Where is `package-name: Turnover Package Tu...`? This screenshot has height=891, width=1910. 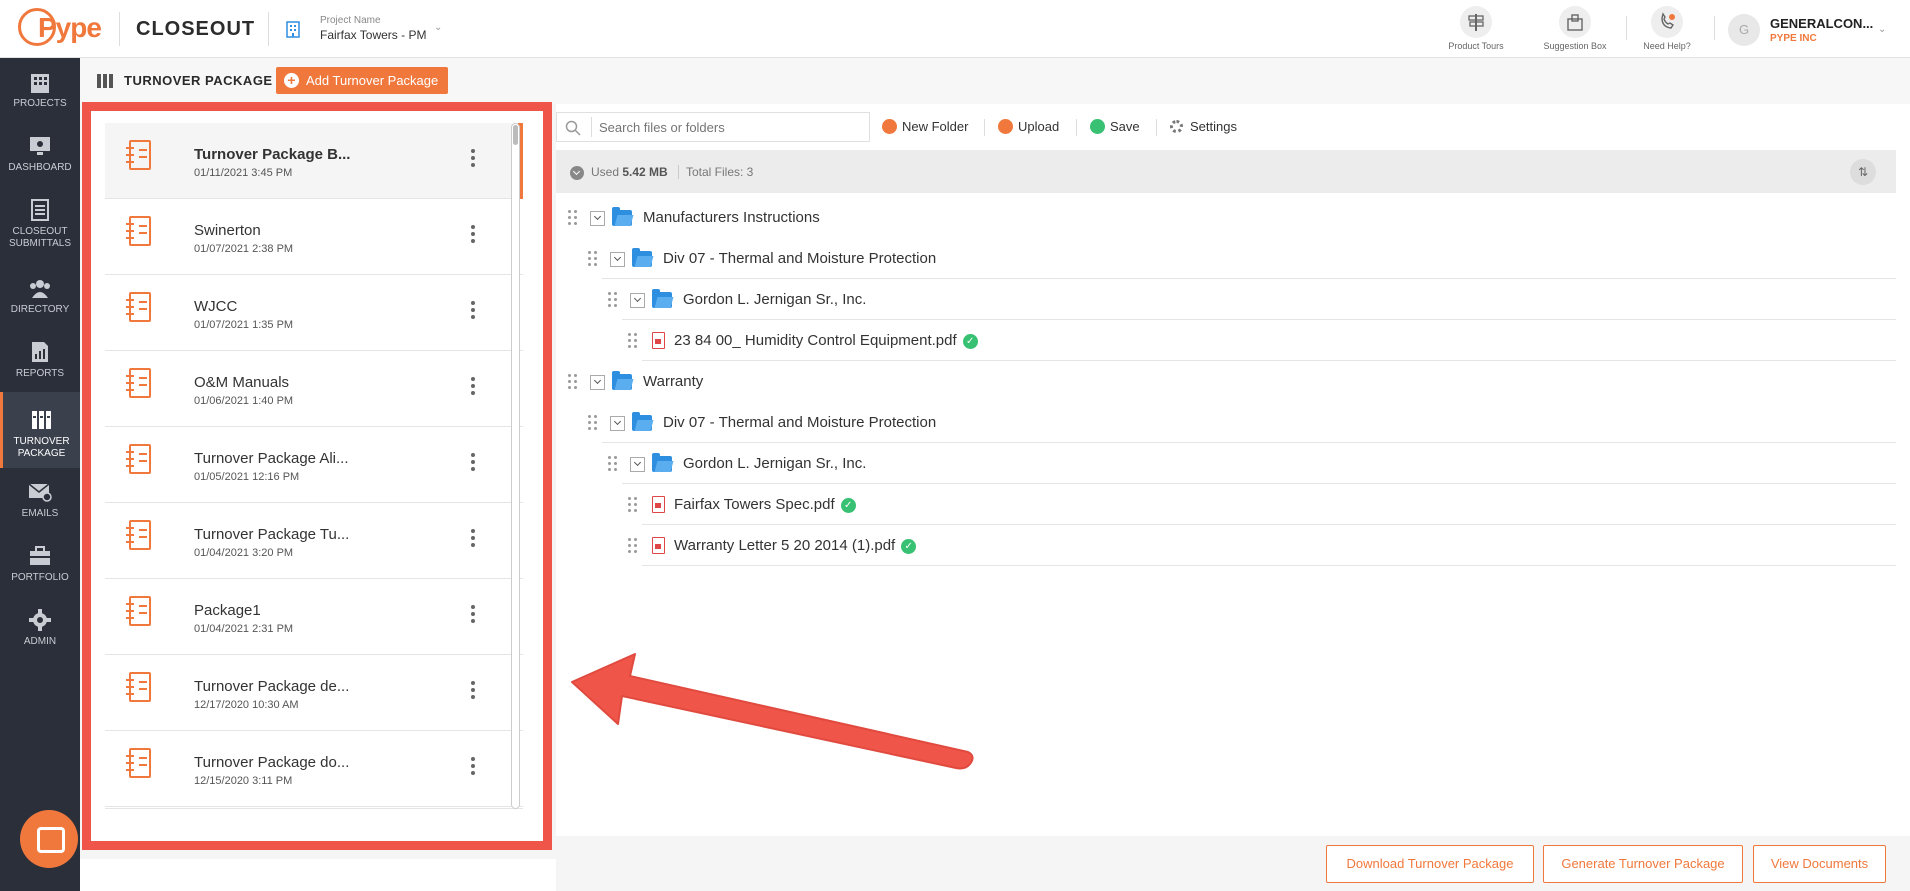 package-name: Turnover Package Tu... is located at coordinates (272, 534).